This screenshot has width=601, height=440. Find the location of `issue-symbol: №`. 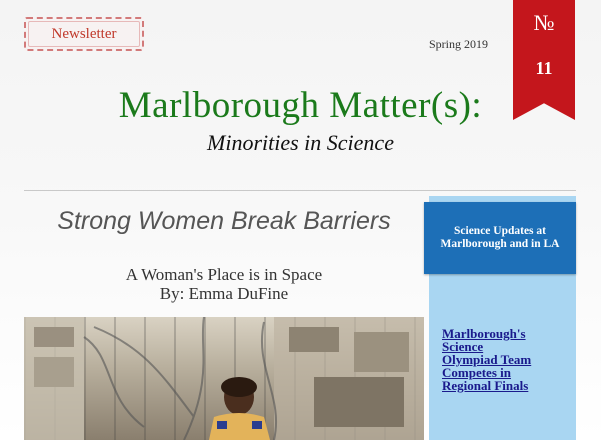

issue-symbol: № is located at coordinates (544, 22).